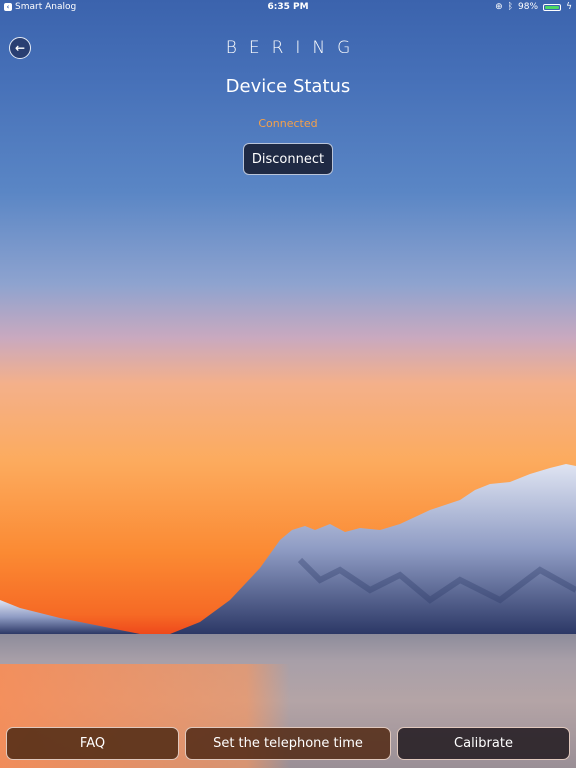  Describe the element at coordinates (288, 743) in the screenshot. I see `set-telephone-time-button: Set the telephone time` at that location.